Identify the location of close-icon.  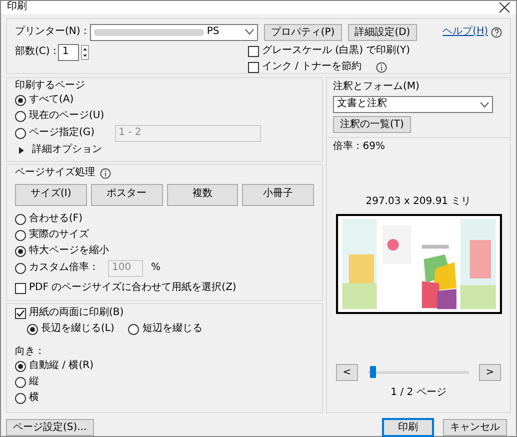
(504, 7).